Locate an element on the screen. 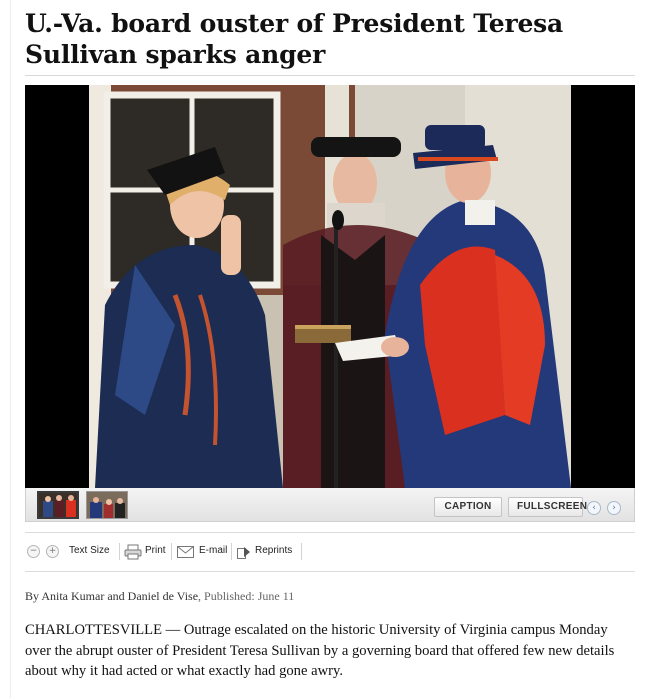  byline-prefix: By is located at coordinates (33, 596).